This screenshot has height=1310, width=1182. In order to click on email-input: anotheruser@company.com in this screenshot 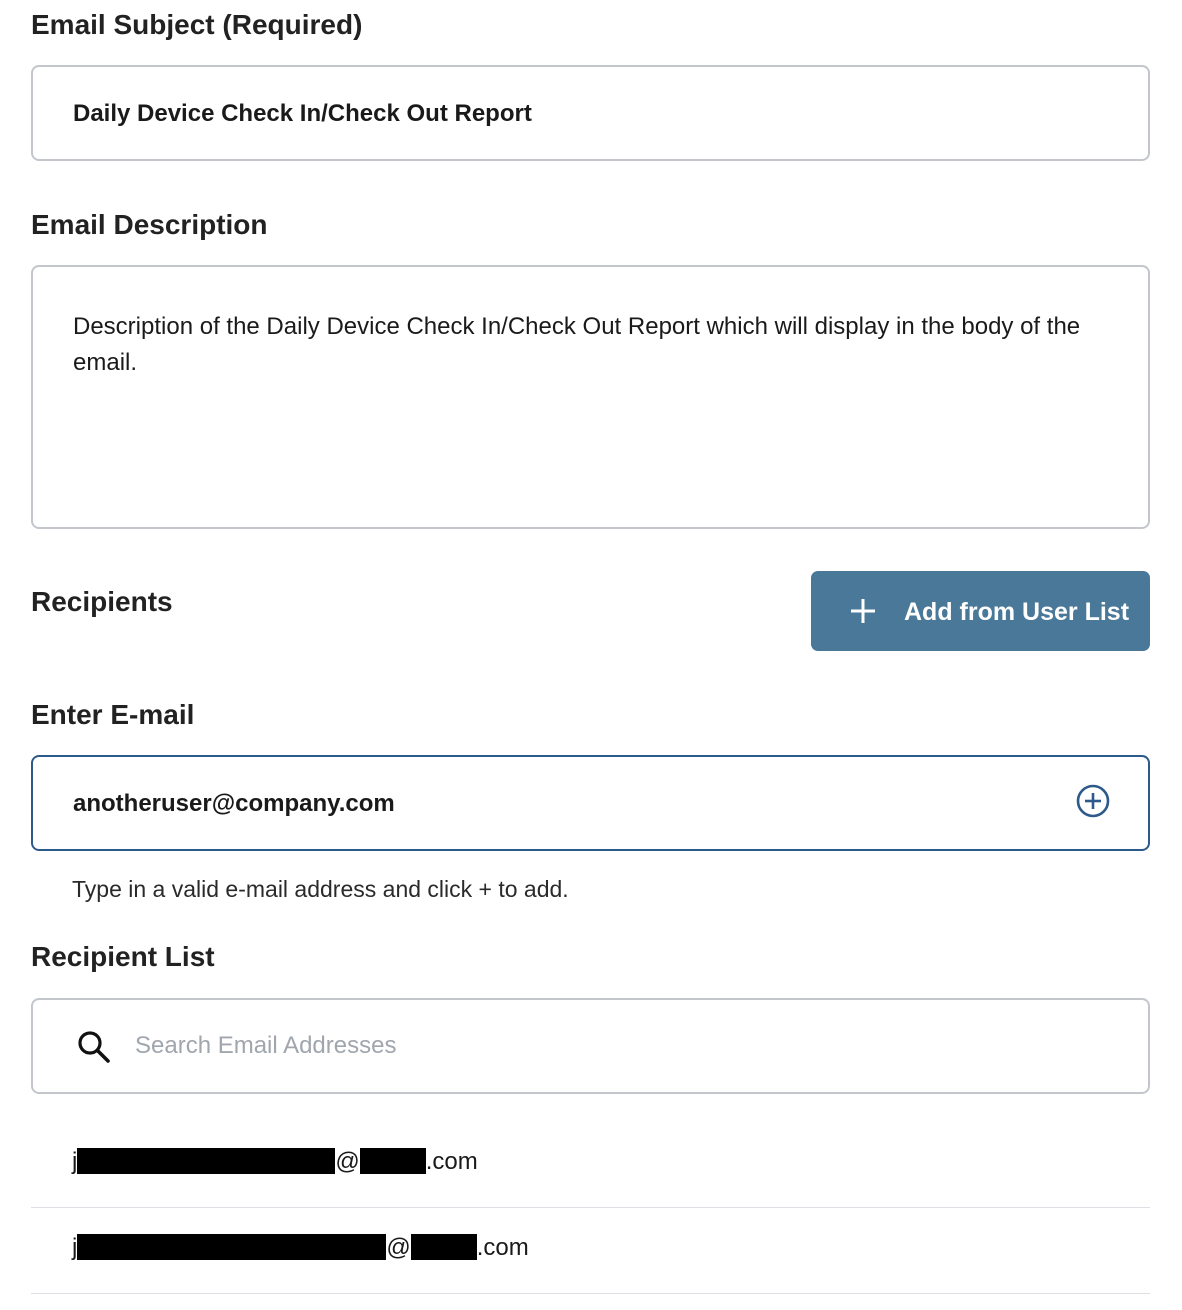, I will do `click(590, 803)`.